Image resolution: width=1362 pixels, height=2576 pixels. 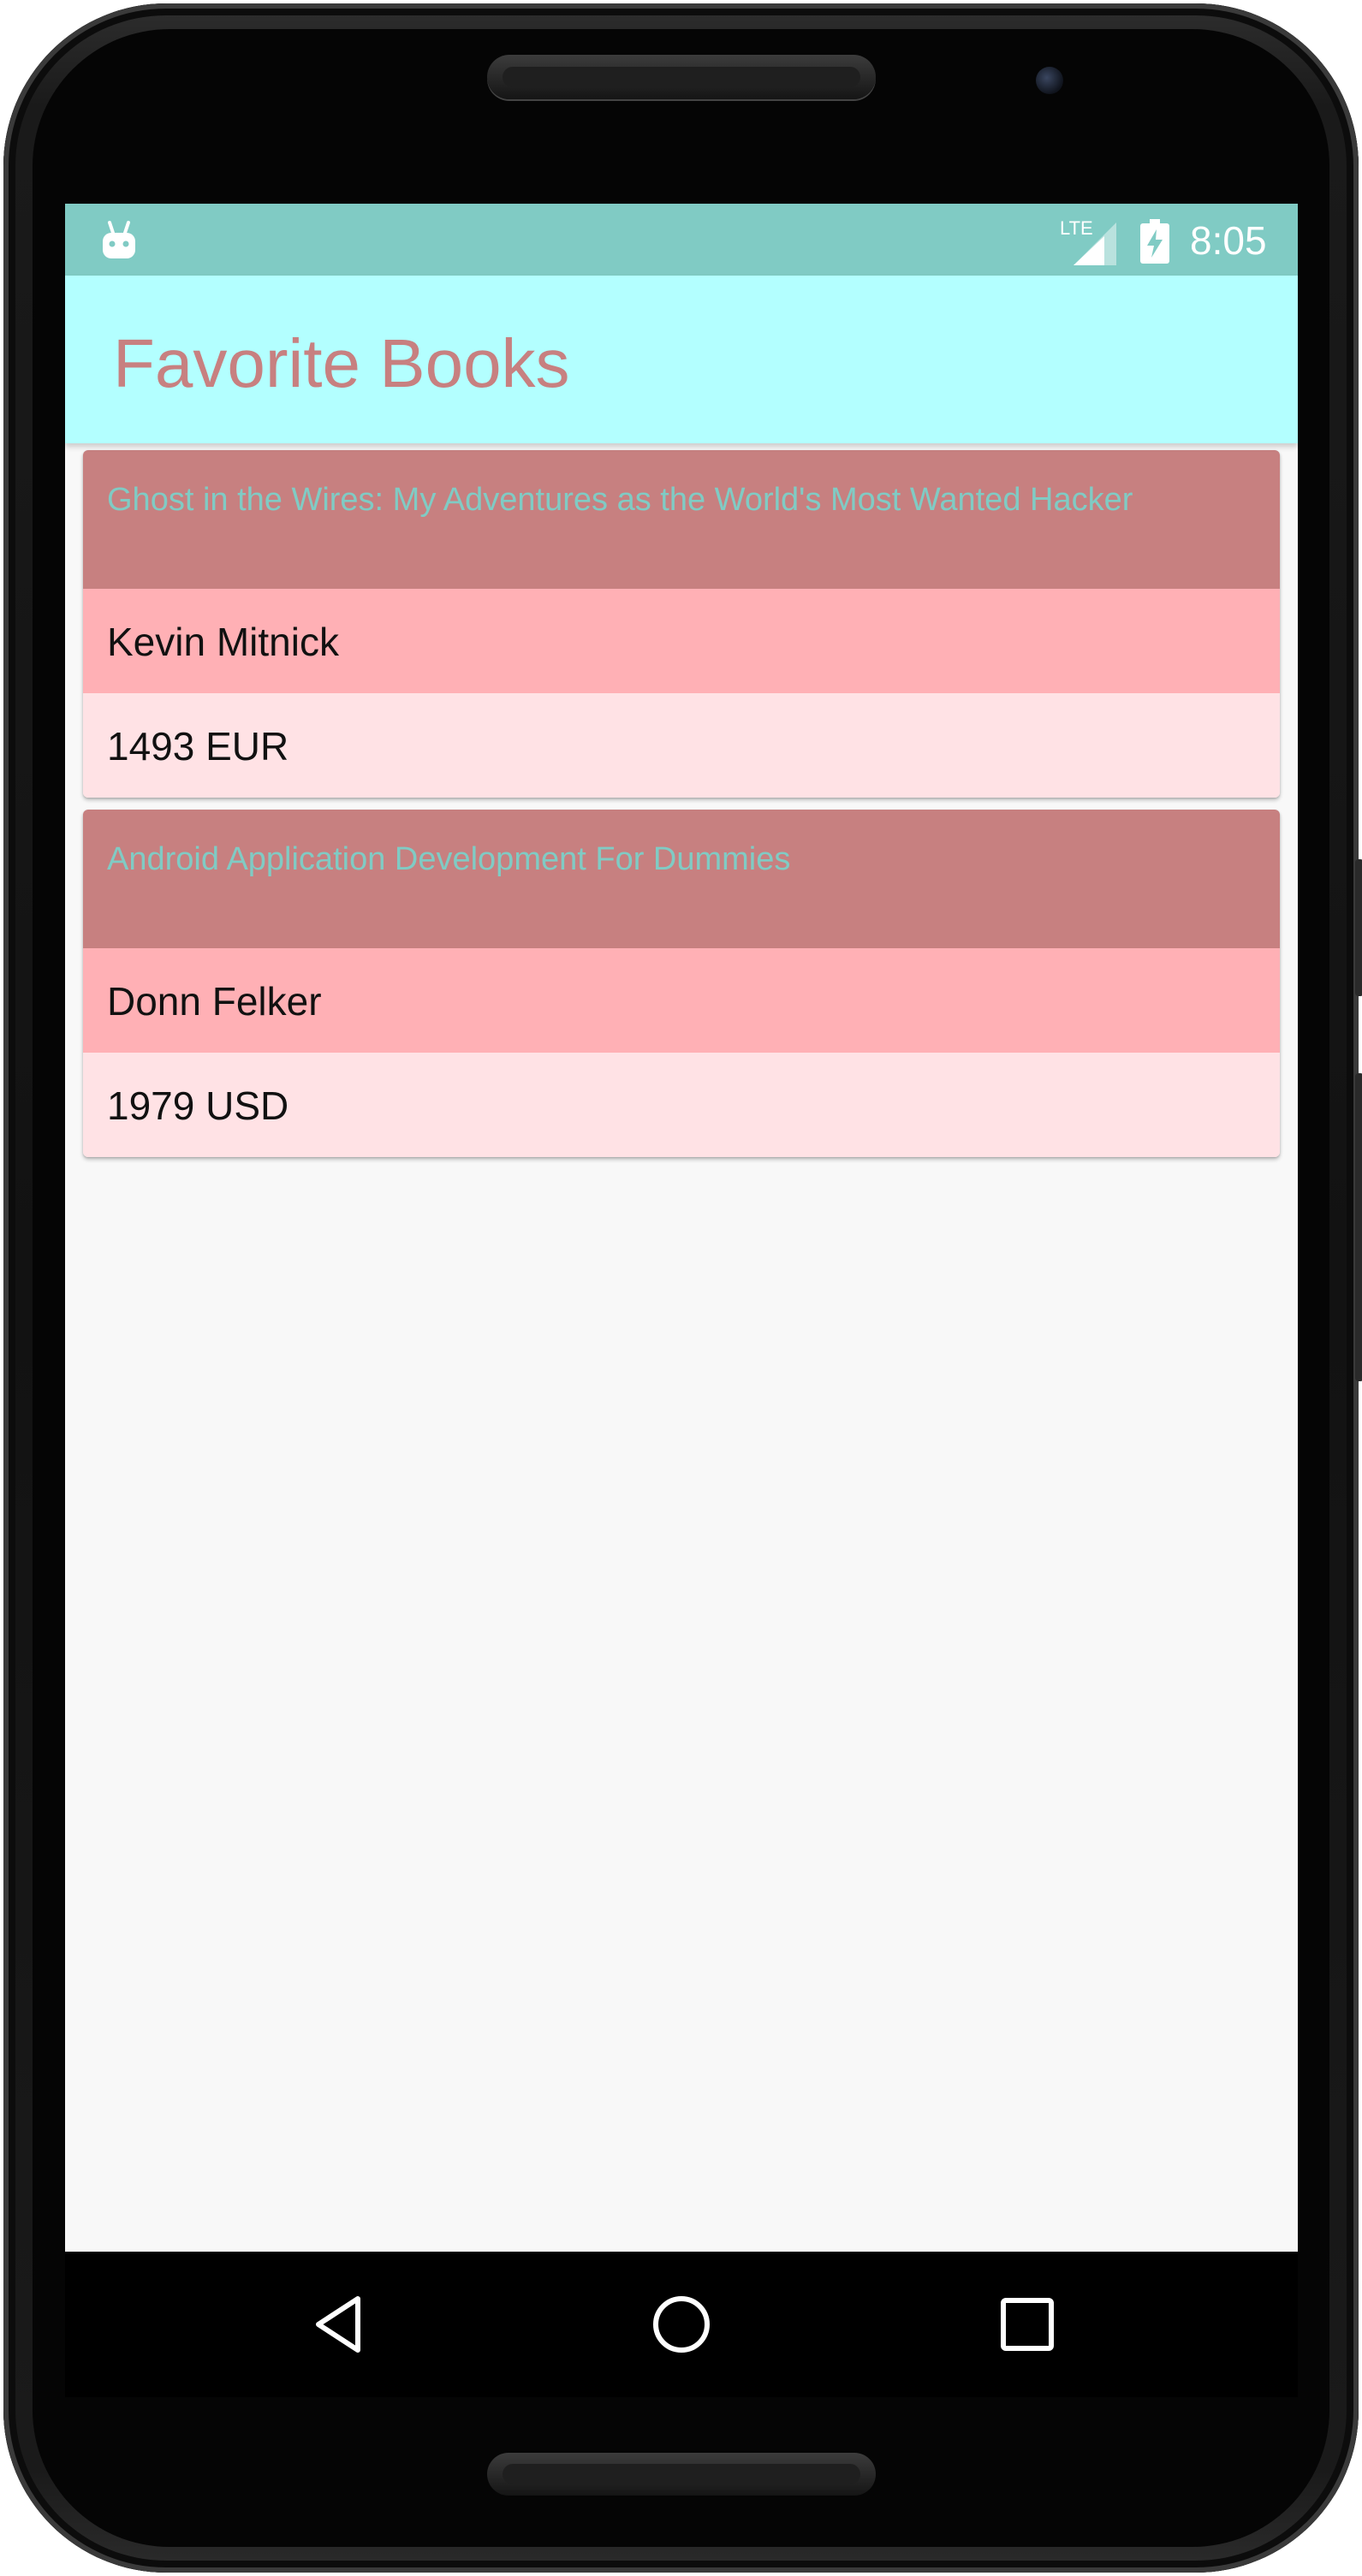 What do you see at coordinates (1154, 241) in the screenshot?
I see `battery-charging-icon` at bounding box center [1154, 241].